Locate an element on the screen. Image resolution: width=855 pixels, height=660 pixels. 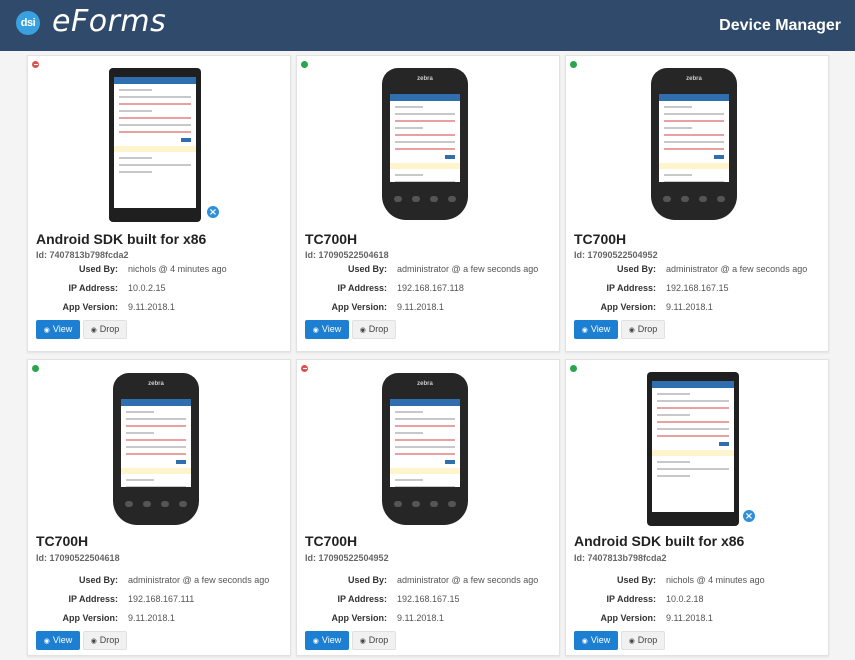
ip-address-row: IP Address: 10.0.2.15 is located at coordinates (97, 288).